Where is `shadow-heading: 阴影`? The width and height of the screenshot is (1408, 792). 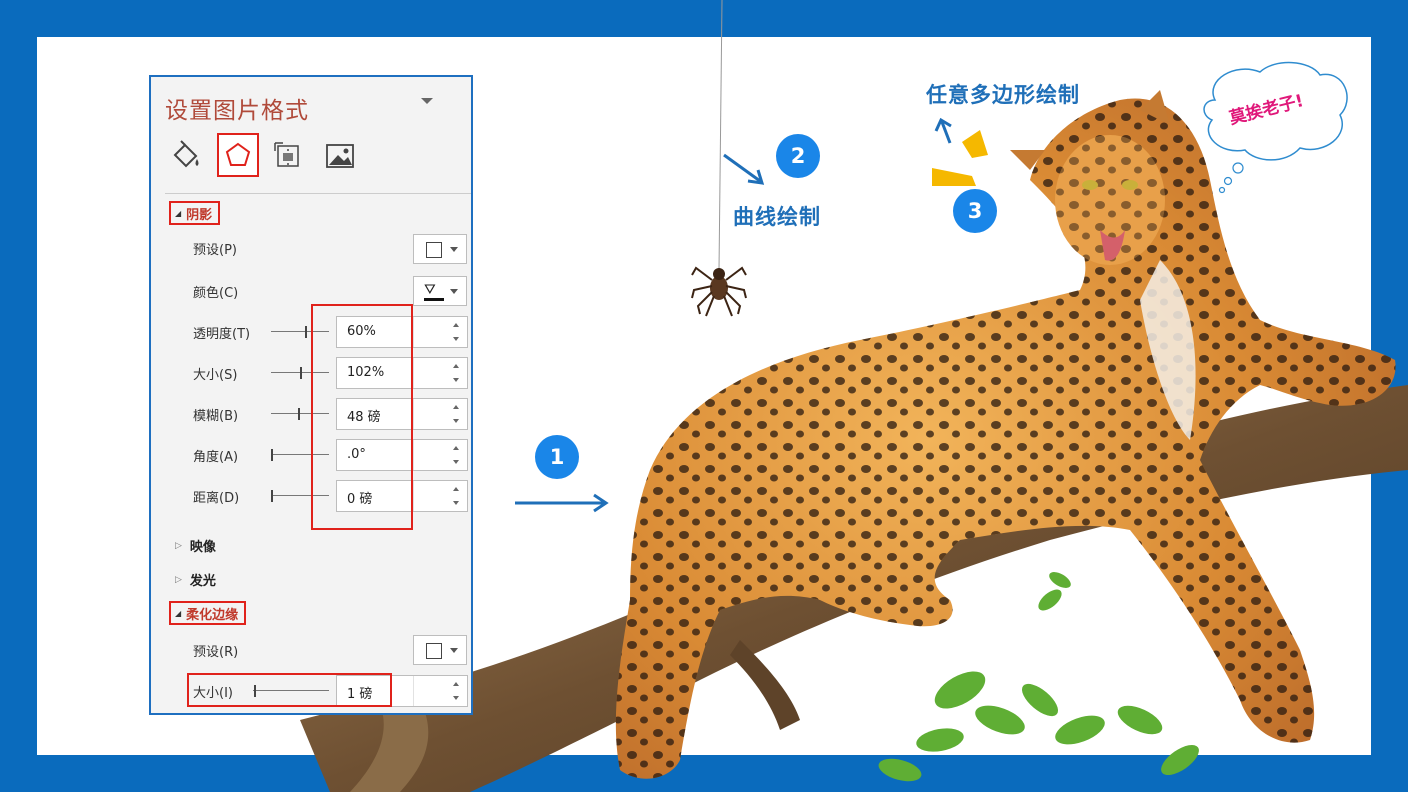 shadow-heading: 阴影 is located at coordinates (199, 215).